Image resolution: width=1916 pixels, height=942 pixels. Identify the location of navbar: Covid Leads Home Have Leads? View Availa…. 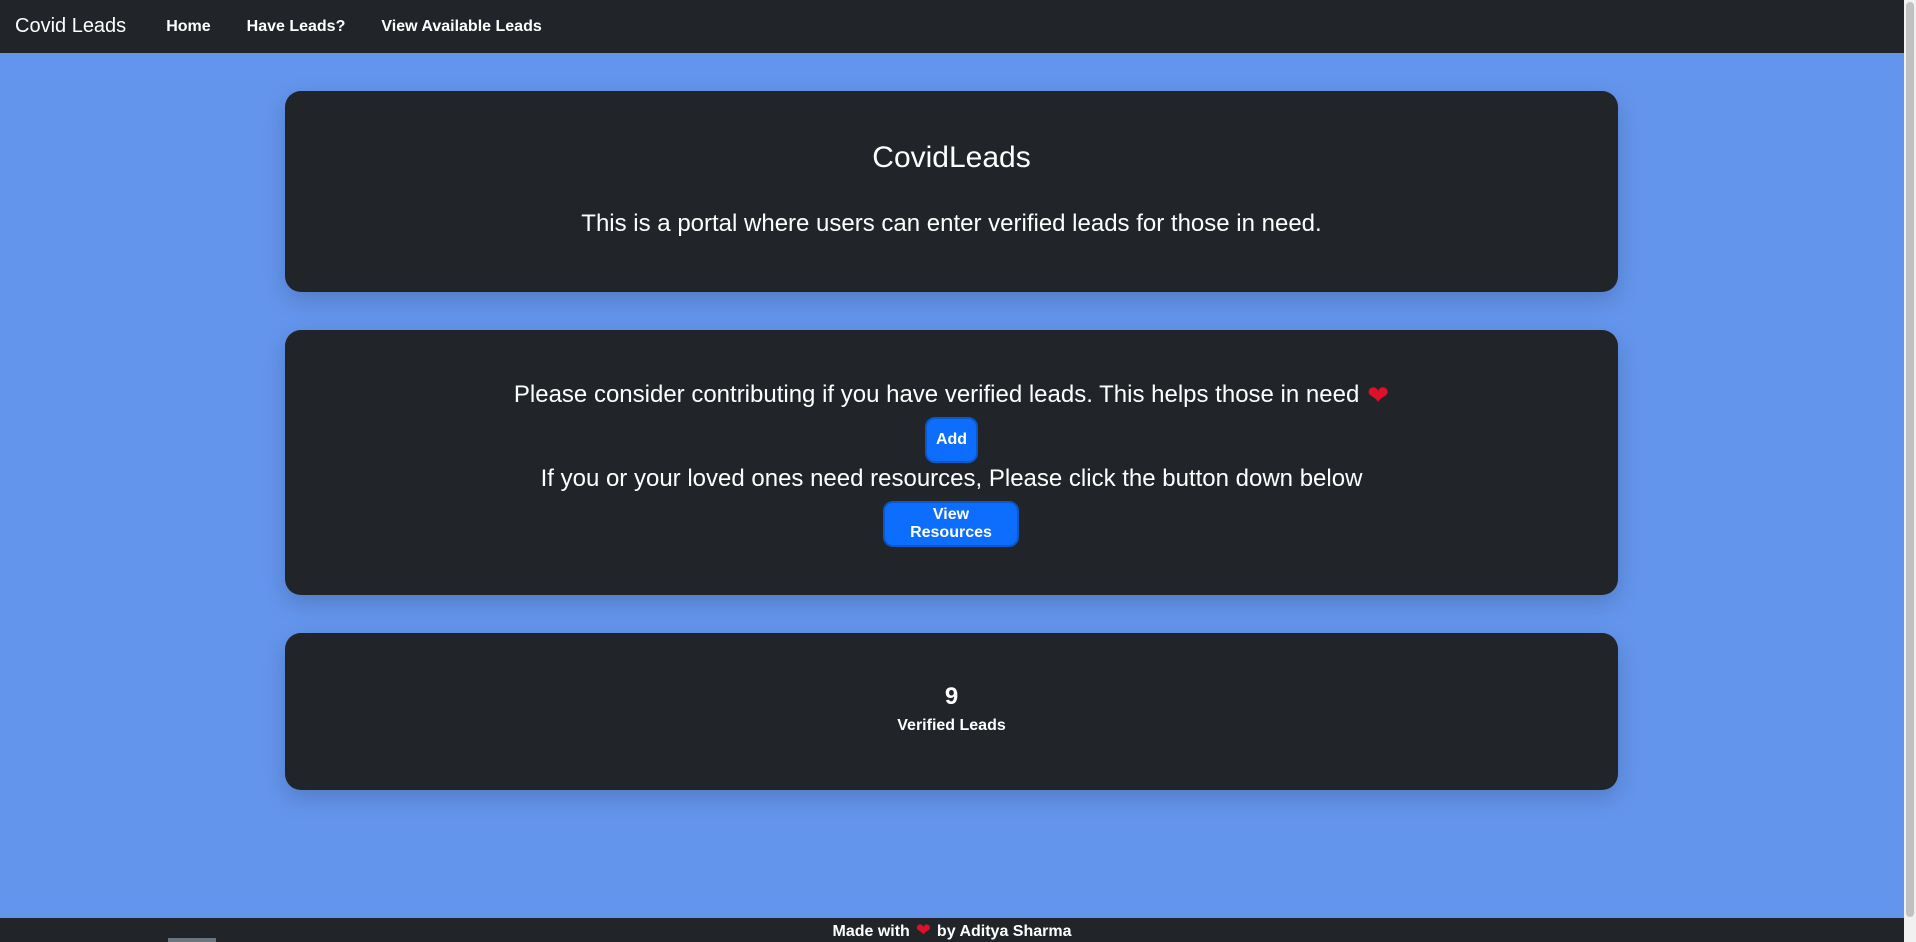
(952, 26).